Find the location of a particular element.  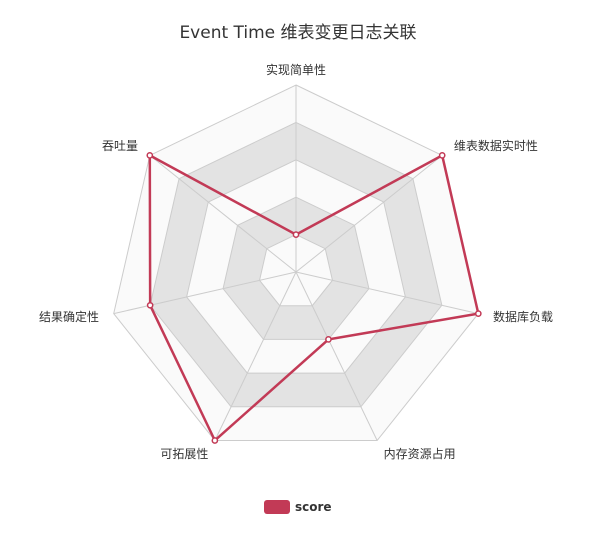

legend-swatch-score is located at coordinates (277, 507).